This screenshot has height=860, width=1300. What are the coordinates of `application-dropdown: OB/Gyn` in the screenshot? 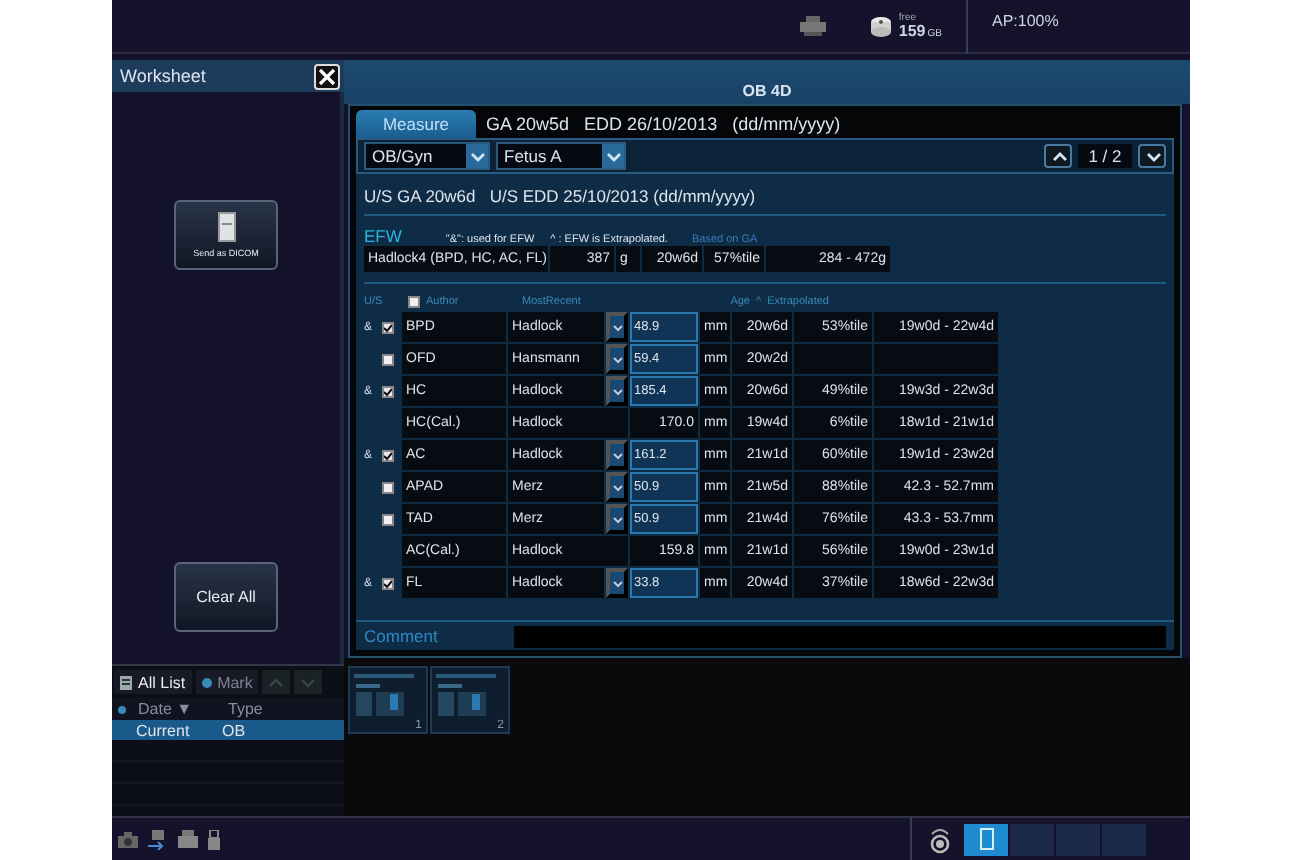 It's located at (427, 156).